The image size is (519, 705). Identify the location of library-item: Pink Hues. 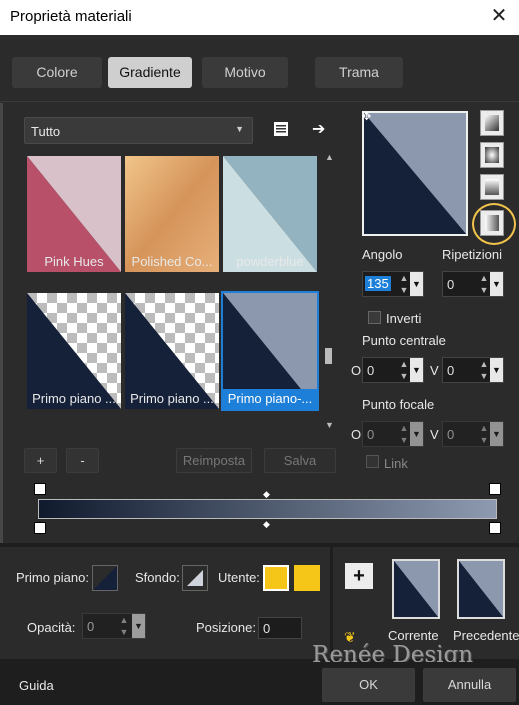
(74, 214).